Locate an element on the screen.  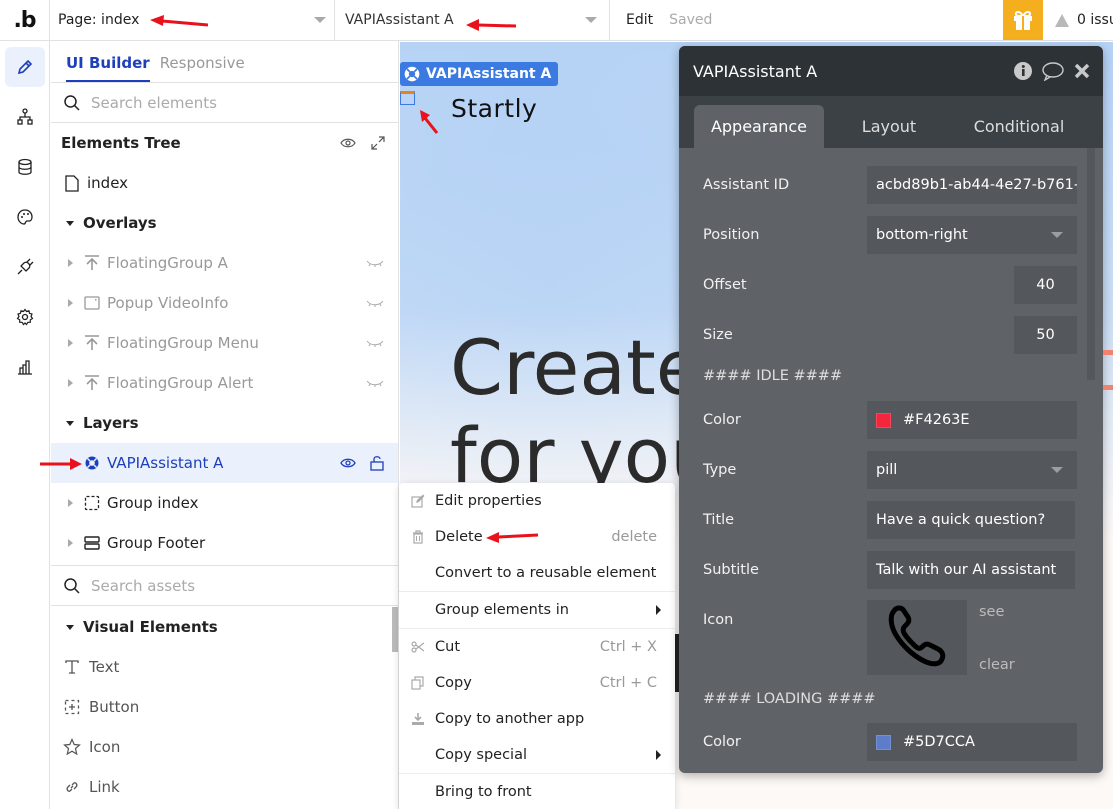
tree-item-vapiassistant: VAPIAssistant A is located at coordinates (224, 463).